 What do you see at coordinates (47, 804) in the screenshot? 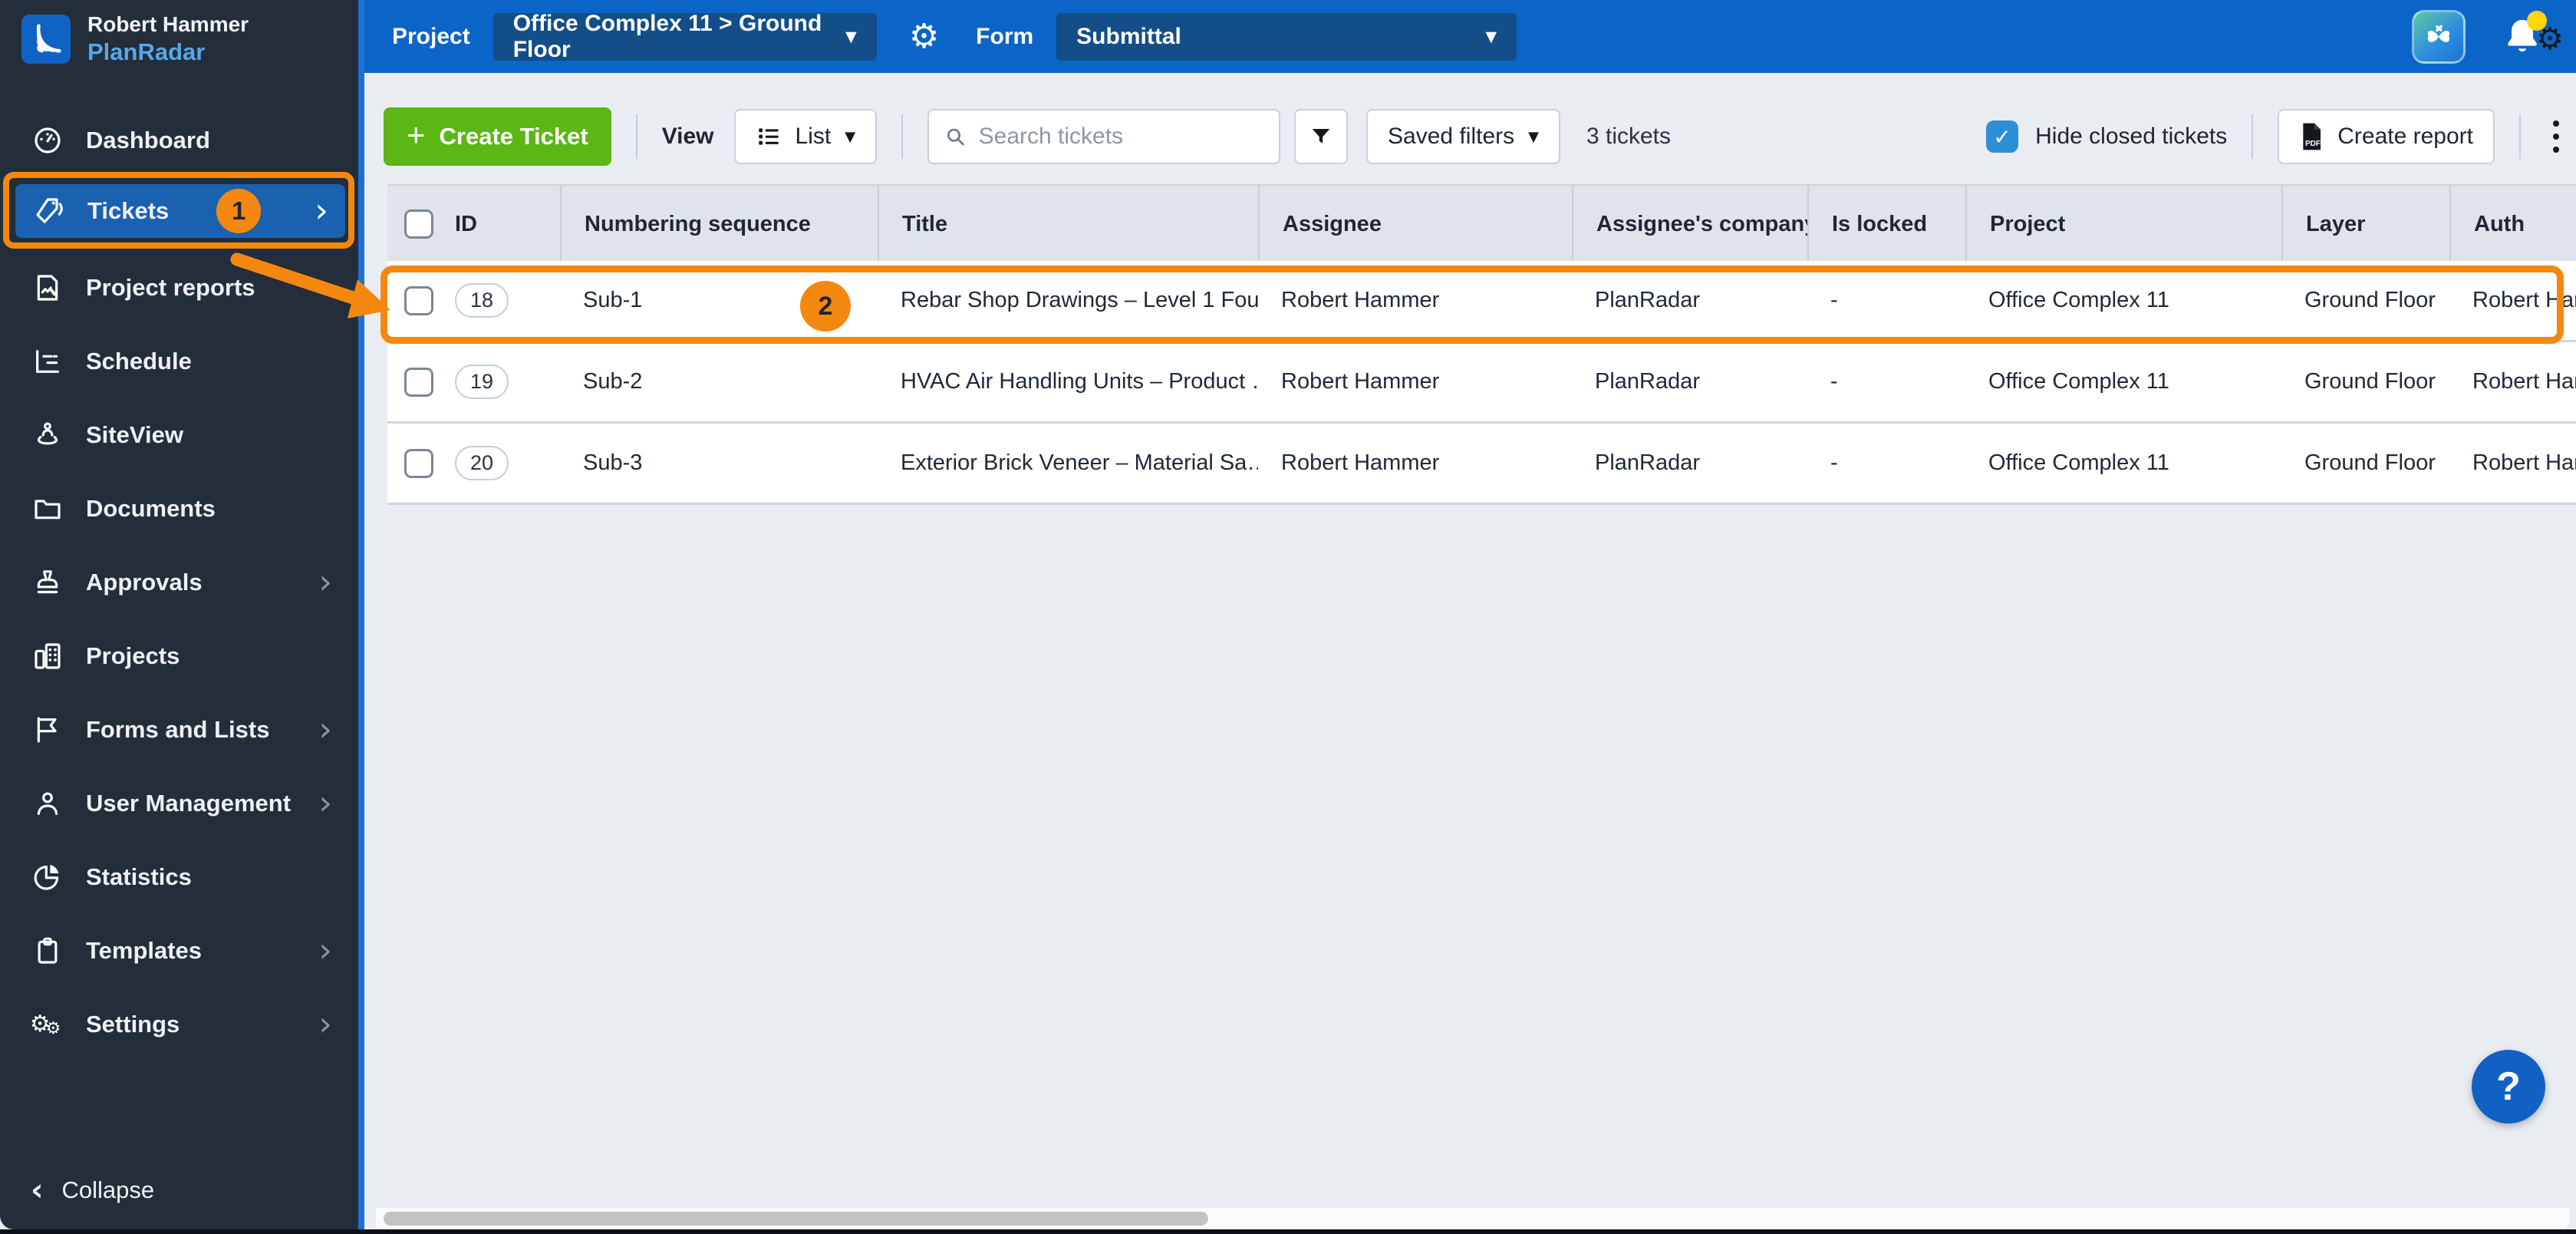
I see `users-icon` at bounding box center [47, 804].